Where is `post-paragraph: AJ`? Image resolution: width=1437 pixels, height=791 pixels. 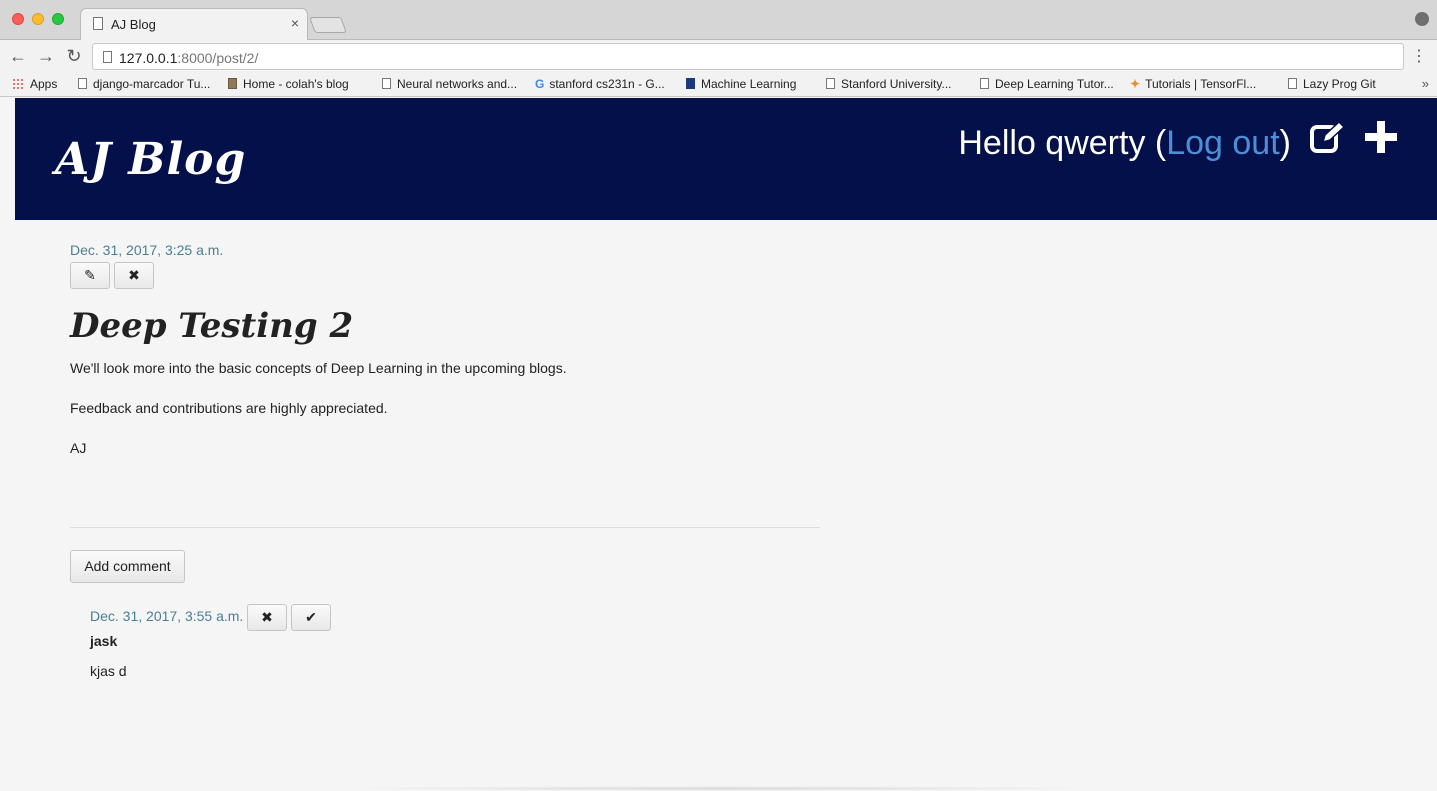
post-paragraph: AJ is located at coordinates (78, 448).